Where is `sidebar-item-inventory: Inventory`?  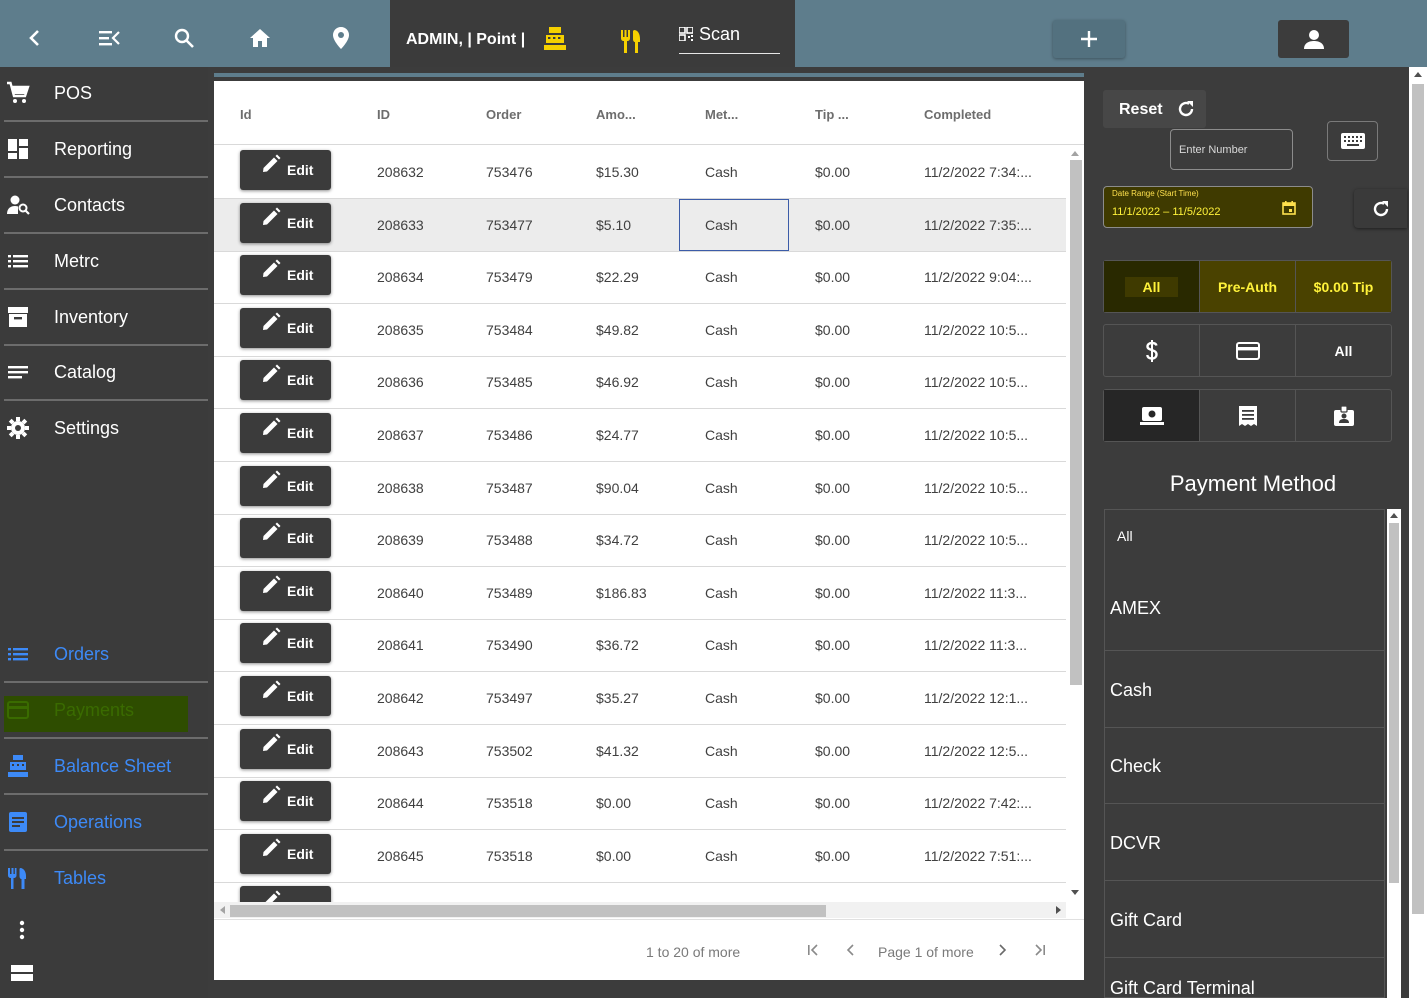
sidebar-item-inventory: Inventory is located at coordinates (104, 318).